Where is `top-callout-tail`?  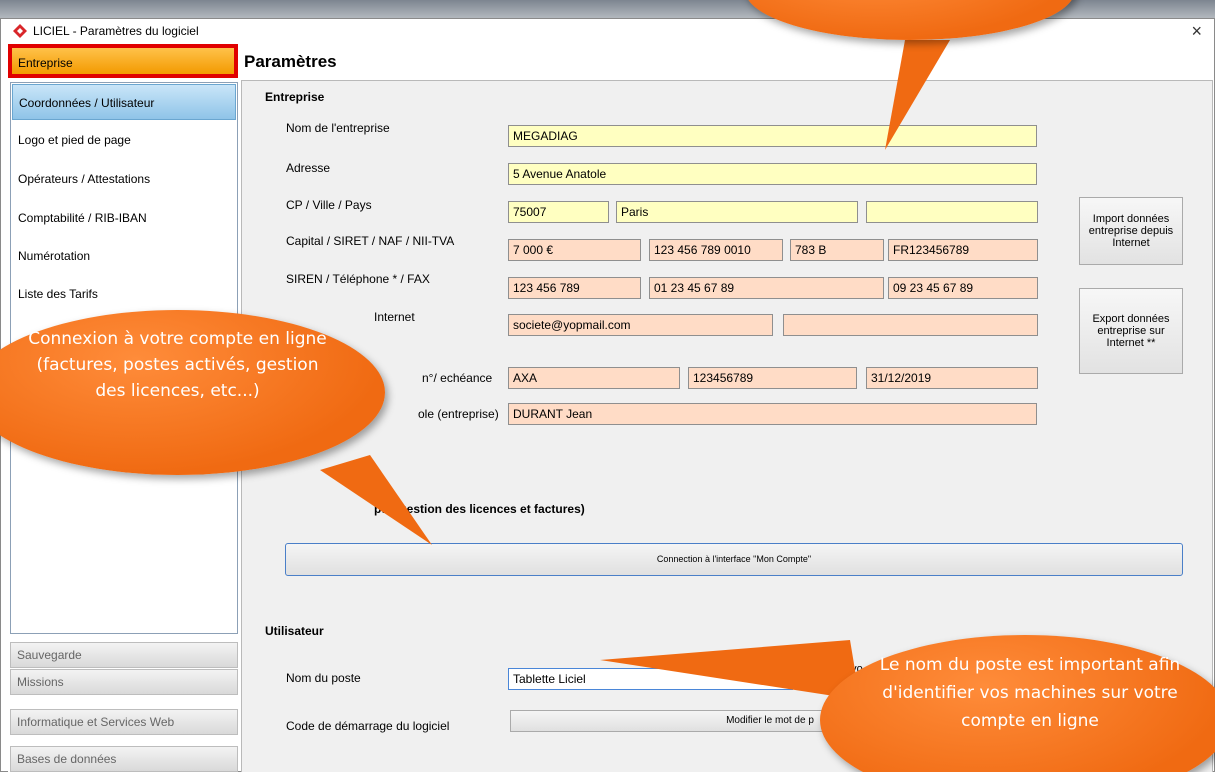
top-callout-tail is located at coordinates (917, 95).